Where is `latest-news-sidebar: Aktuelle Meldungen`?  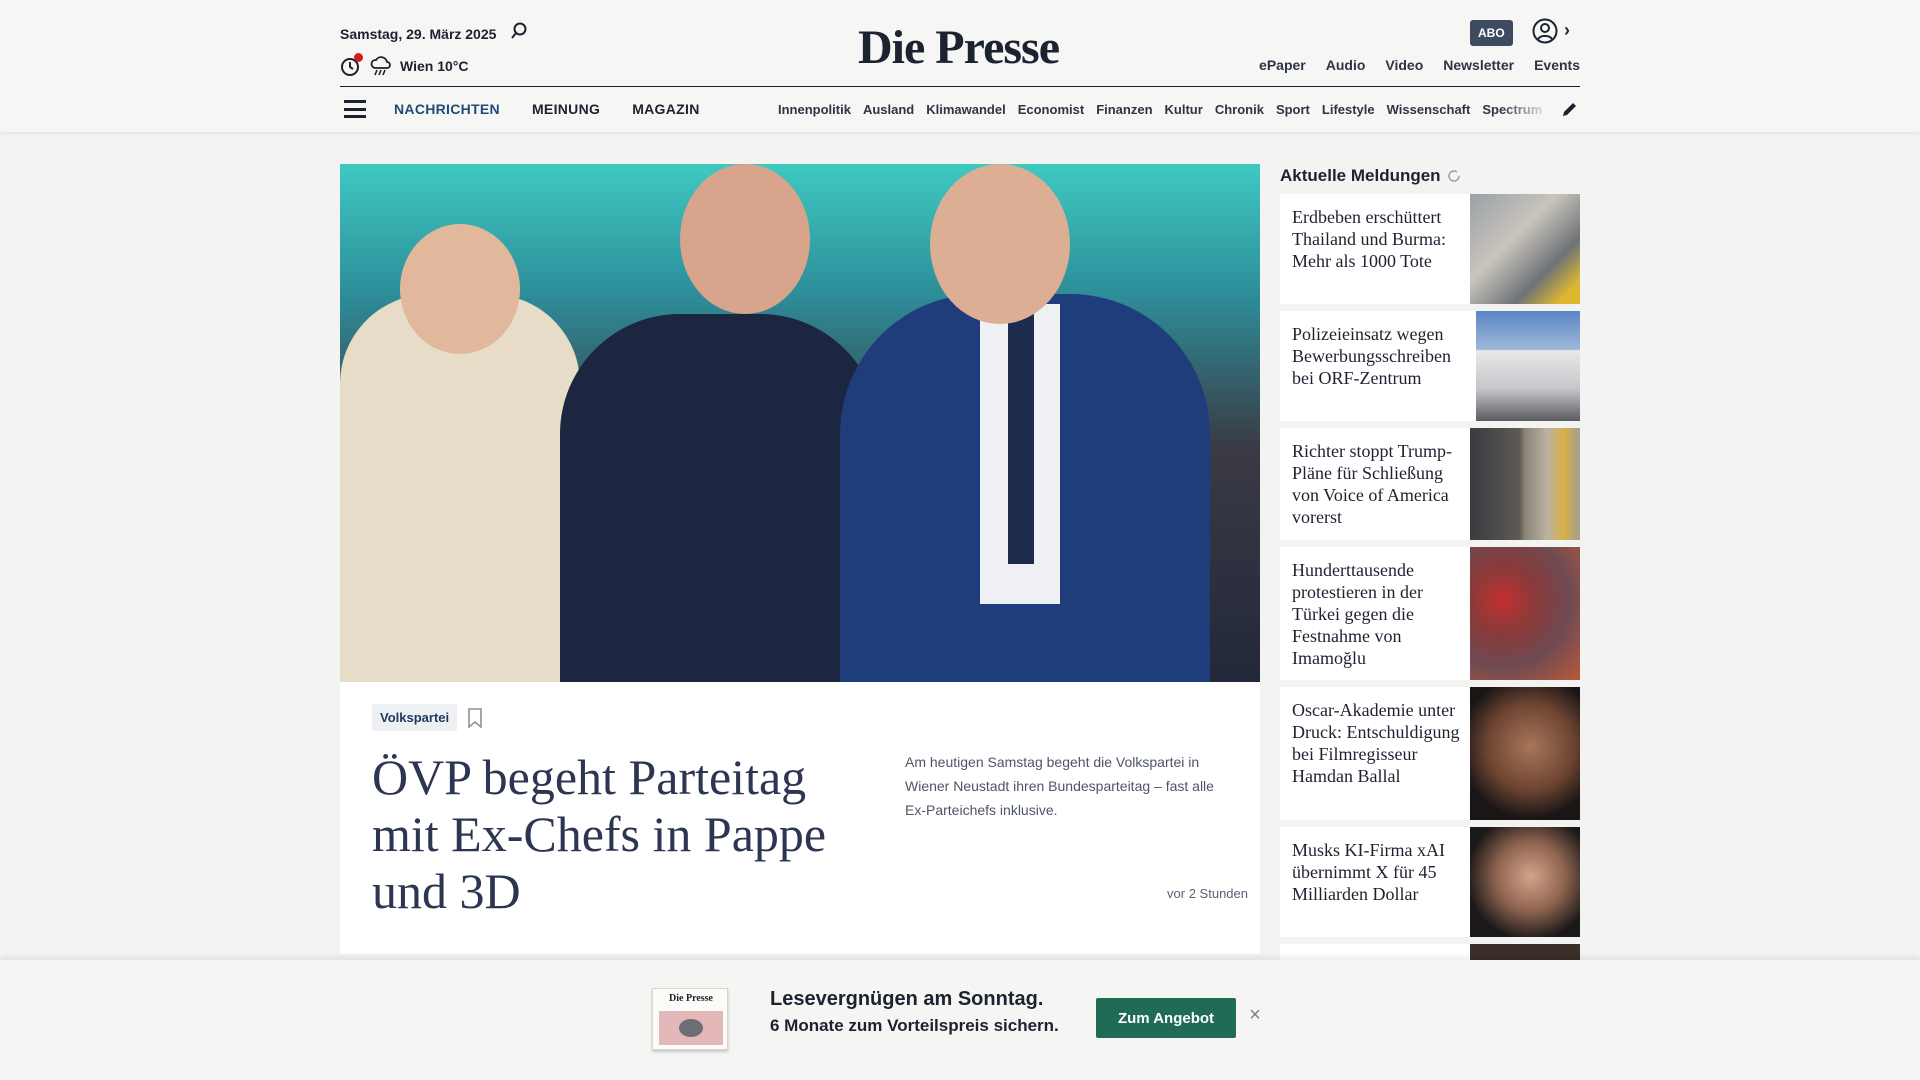 latest-news-sidebar: Aktuelle Meldungen is located at coordinates (1430, 176).